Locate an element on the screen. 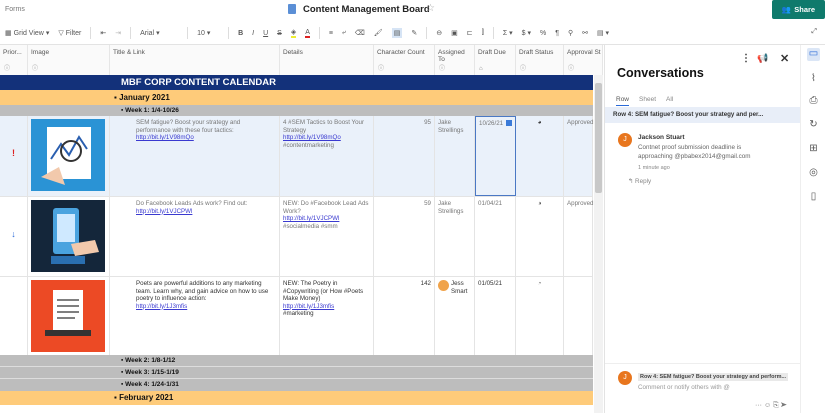 This screenshot has height=413, width=825. week-row: ▪ Week 2: 1/8-1/12 is located at coordinates (296, 361).